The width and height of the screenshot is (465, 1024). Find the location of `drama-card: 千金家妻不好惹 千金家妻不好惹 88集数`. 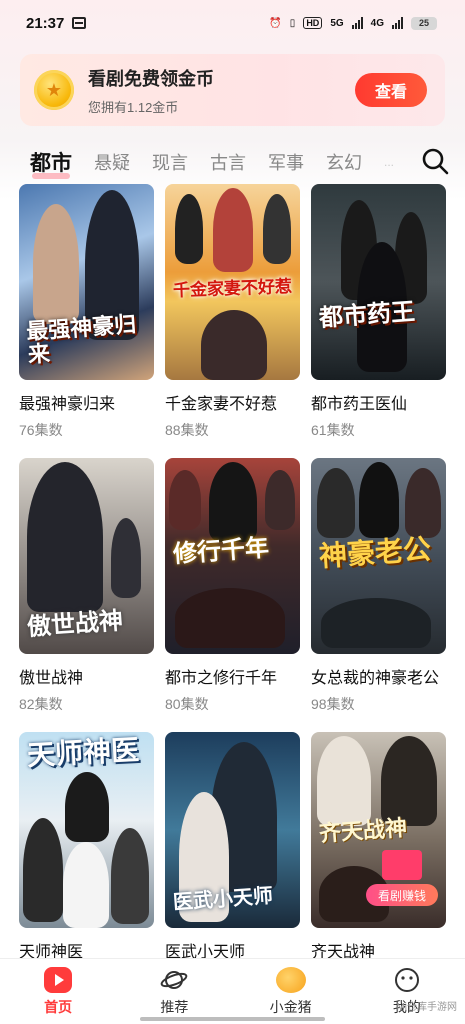

drama-card: 千金家妻不好惹 千金家妻不好惹 88集数 is located at coordinates (232, 321).